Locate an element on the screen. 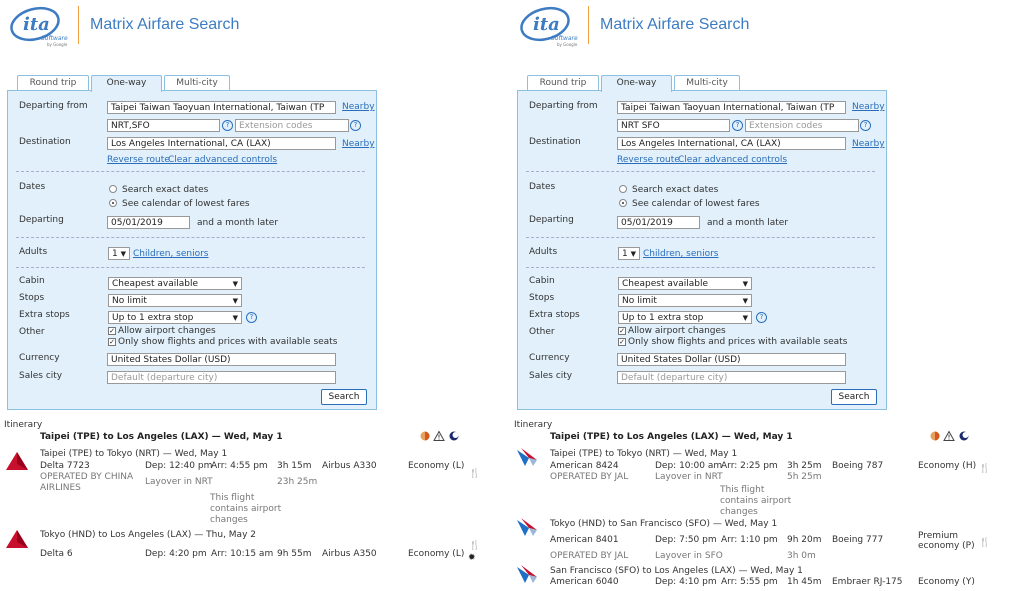 The height and width of the screenshot is (591, 1024). delta-logo-icon is located at coordinates (17, 461).